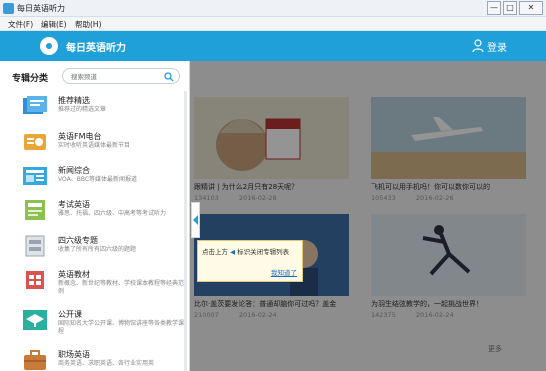 The width and height of the screenshot is (546, 371). Describe the element at coordinates (78, 240) in the screenshot. I see `category-name: 四六级专题` at that location.